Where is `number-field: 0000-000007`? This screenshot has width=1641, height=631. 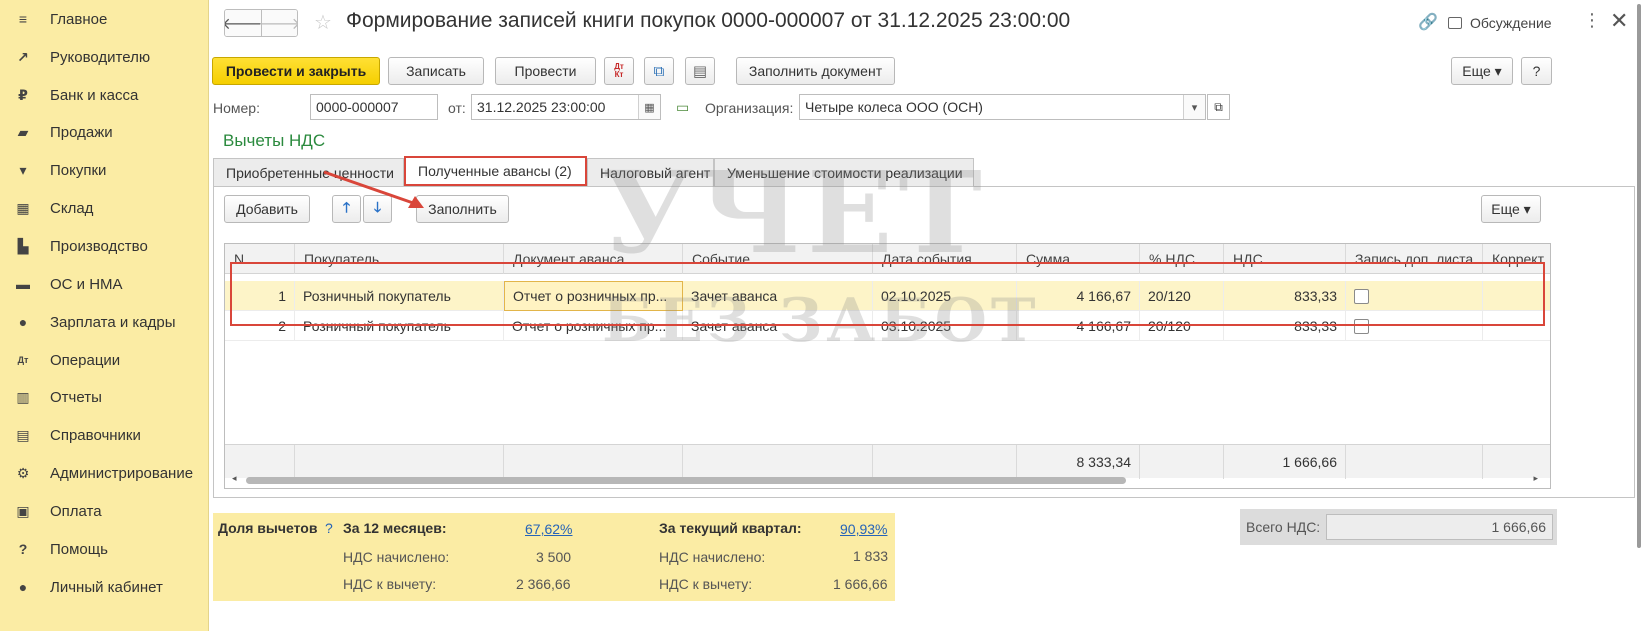 number-field: 0000-000007 is located at coordinates (374, 107).